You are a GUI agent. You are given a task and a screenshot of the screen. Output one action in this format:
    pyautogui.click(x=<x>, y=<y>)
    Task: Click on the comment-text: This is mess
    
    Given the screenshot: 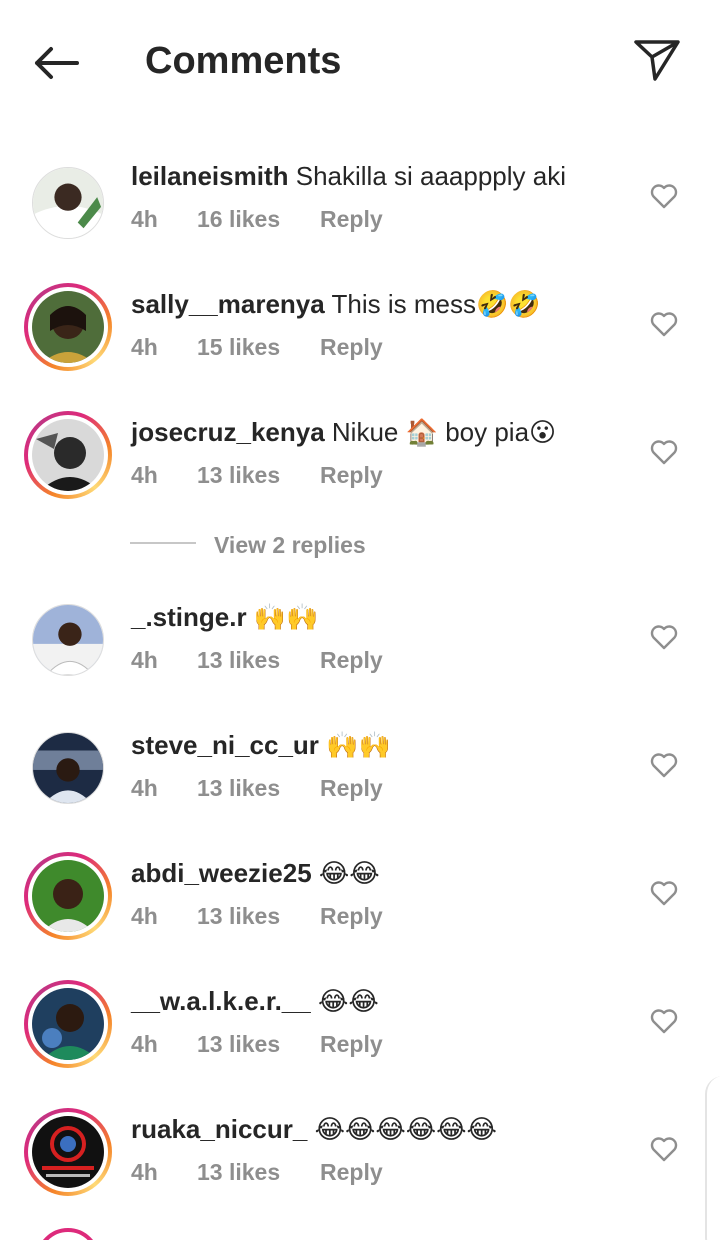 What is the action you would take?
    pyautogui.click(x=403, y=304)
    